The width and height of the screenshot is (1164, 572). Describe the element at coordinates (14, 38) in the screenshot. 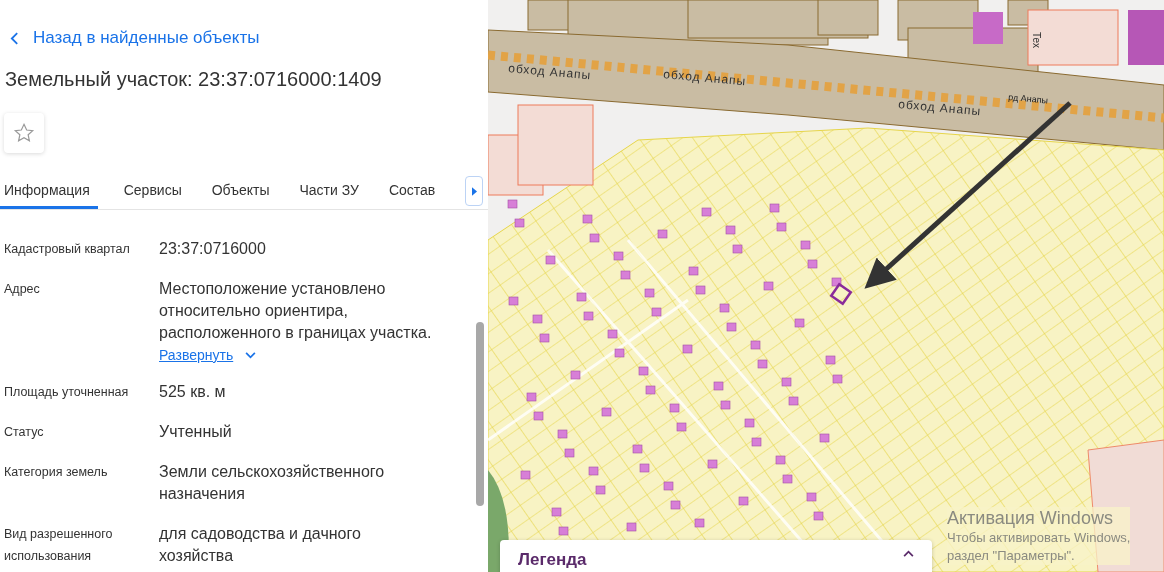

I see `back-chevron-icon` at that location.